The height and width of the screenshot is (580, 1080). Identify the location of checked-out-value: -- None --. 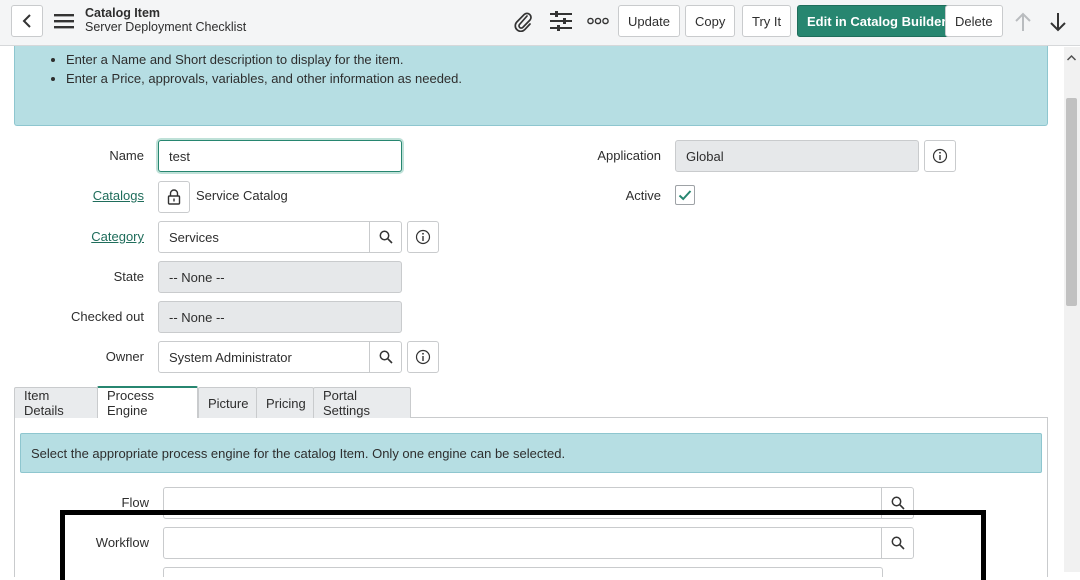
(197, 317).